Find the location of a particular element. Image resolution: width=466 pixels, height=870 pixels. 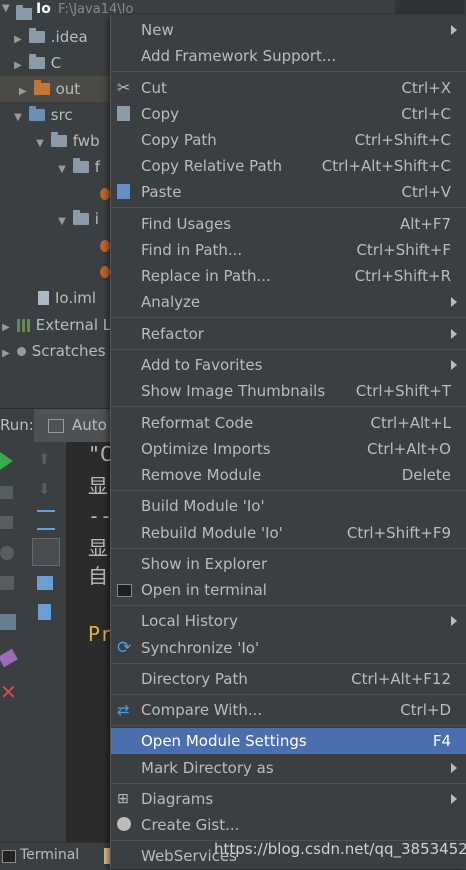

up-arrow-icon: ⬆ is located at coordinates (44, 459).